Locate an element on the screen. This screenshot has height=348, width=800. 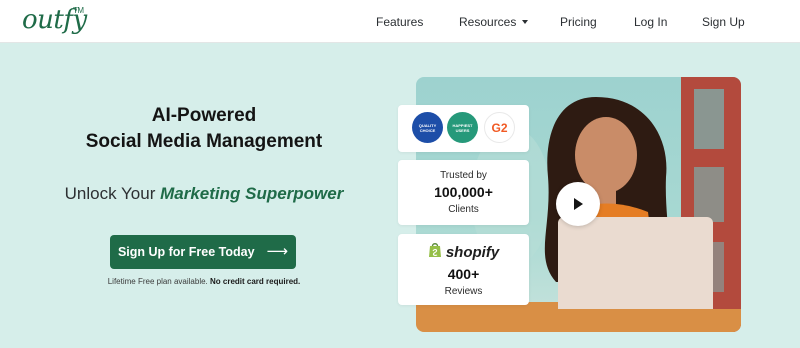
subhead-prefix: Unlock Your is located at coordinates (110, 193).